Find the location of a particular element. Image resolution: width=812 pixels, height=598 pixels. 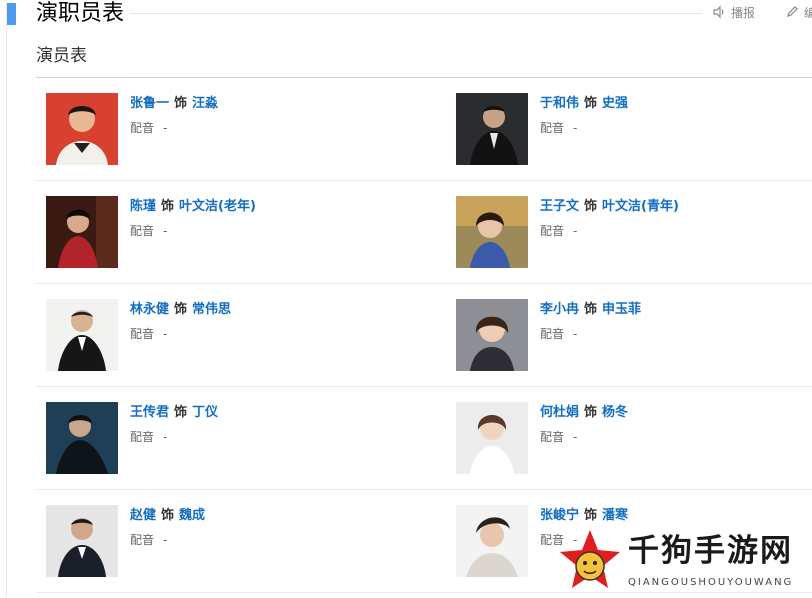

actor-name-link: 张鲁一 is located at coordinates (149, 103).